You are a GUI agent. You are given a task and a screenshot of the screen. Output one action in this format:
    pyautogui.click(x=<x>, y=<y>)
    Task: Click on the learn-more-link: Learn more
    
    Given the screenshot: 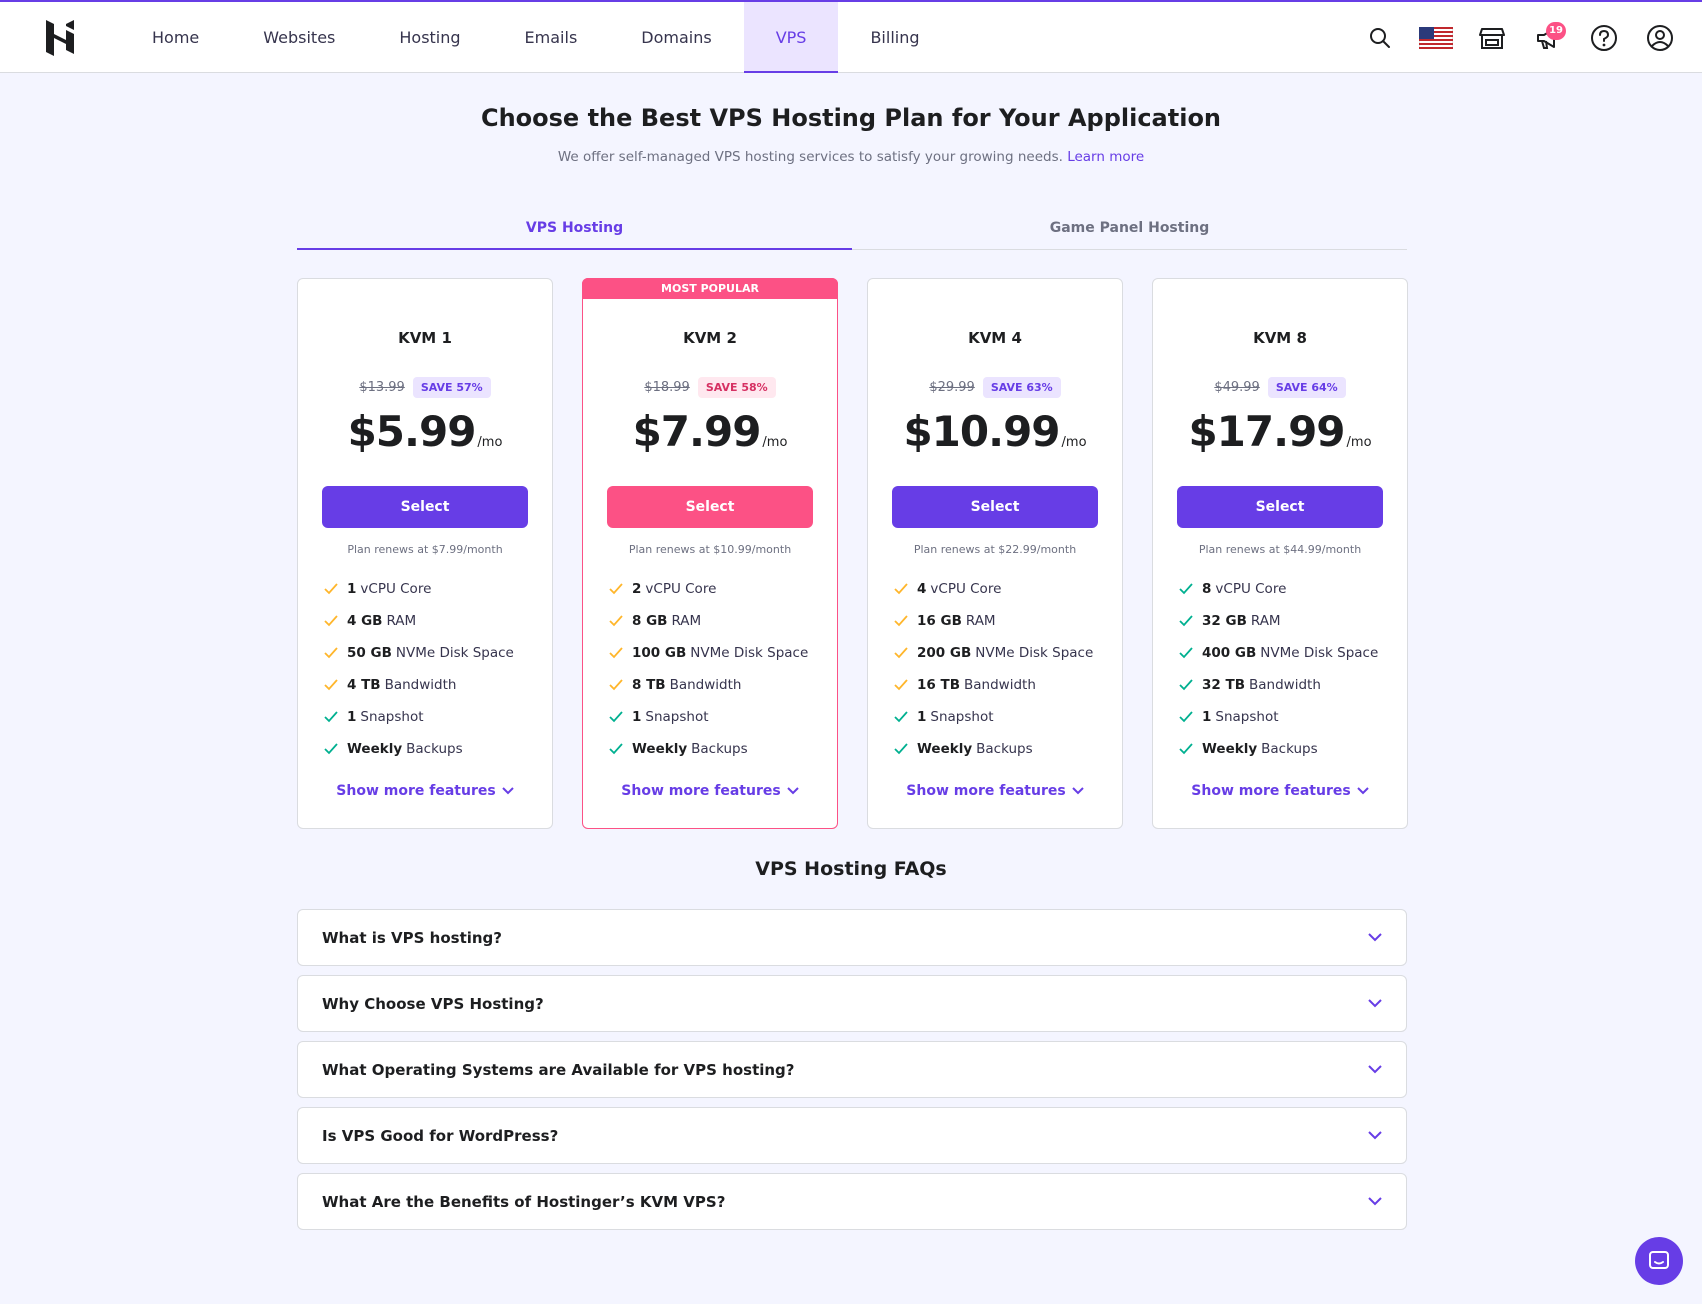 What is the action you would take?
    pyautogui.click(x=1105, y=157)
    